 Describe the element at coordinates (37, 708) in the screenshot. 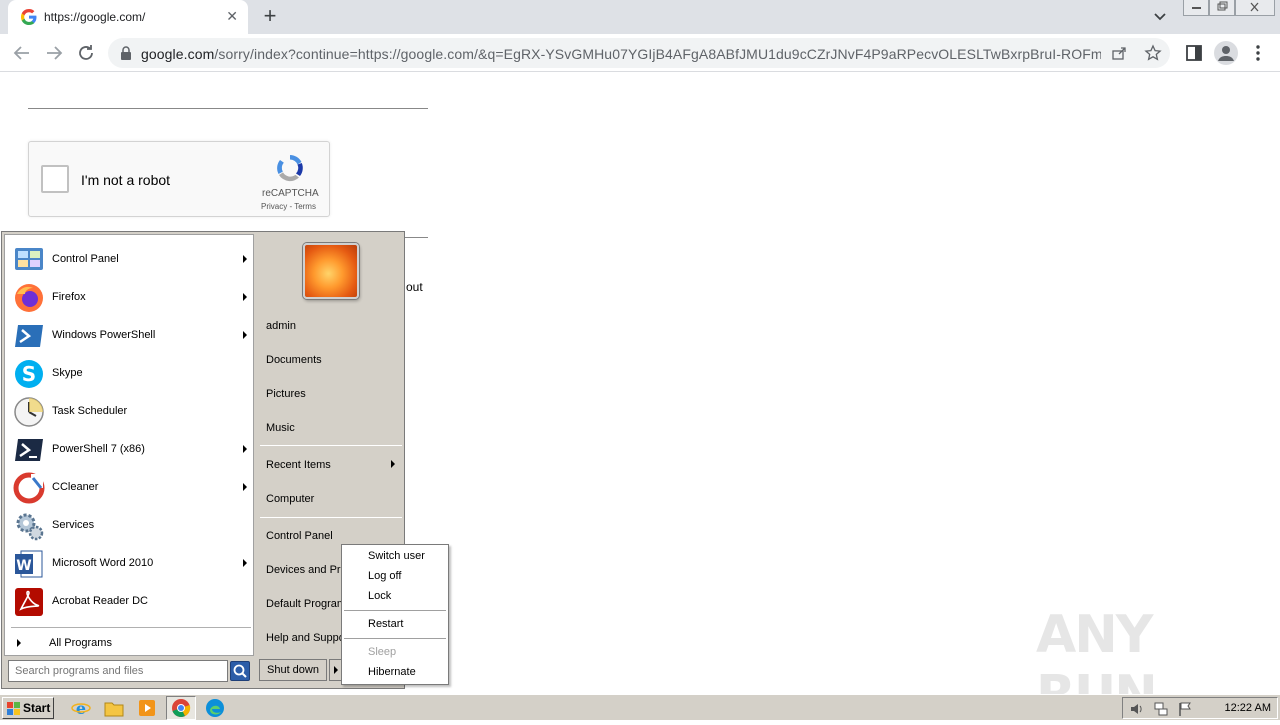

I see `start-label: Start` at that location.